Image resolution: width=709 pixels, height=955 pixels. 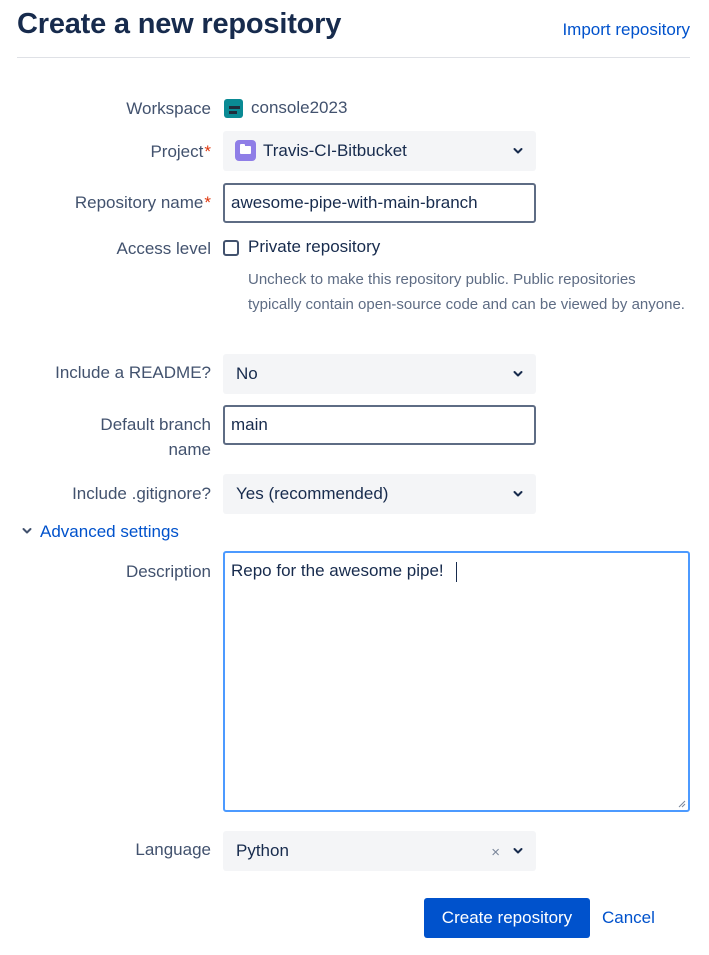 I want to click on workspace-avatar-icon, so click(x=233, y=108).